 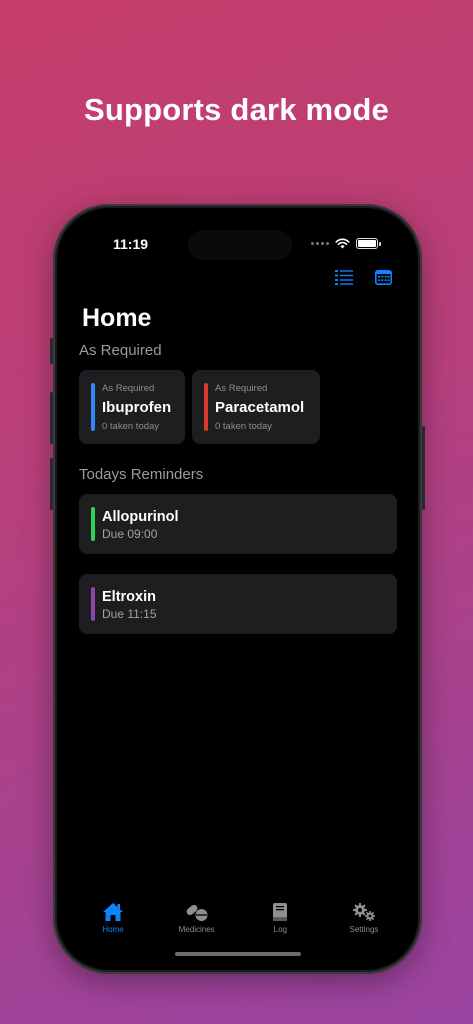 What do you see at coordinates (363, 912) in the screenshot?
I see `gears-icon` at bounding box center [363, 912].